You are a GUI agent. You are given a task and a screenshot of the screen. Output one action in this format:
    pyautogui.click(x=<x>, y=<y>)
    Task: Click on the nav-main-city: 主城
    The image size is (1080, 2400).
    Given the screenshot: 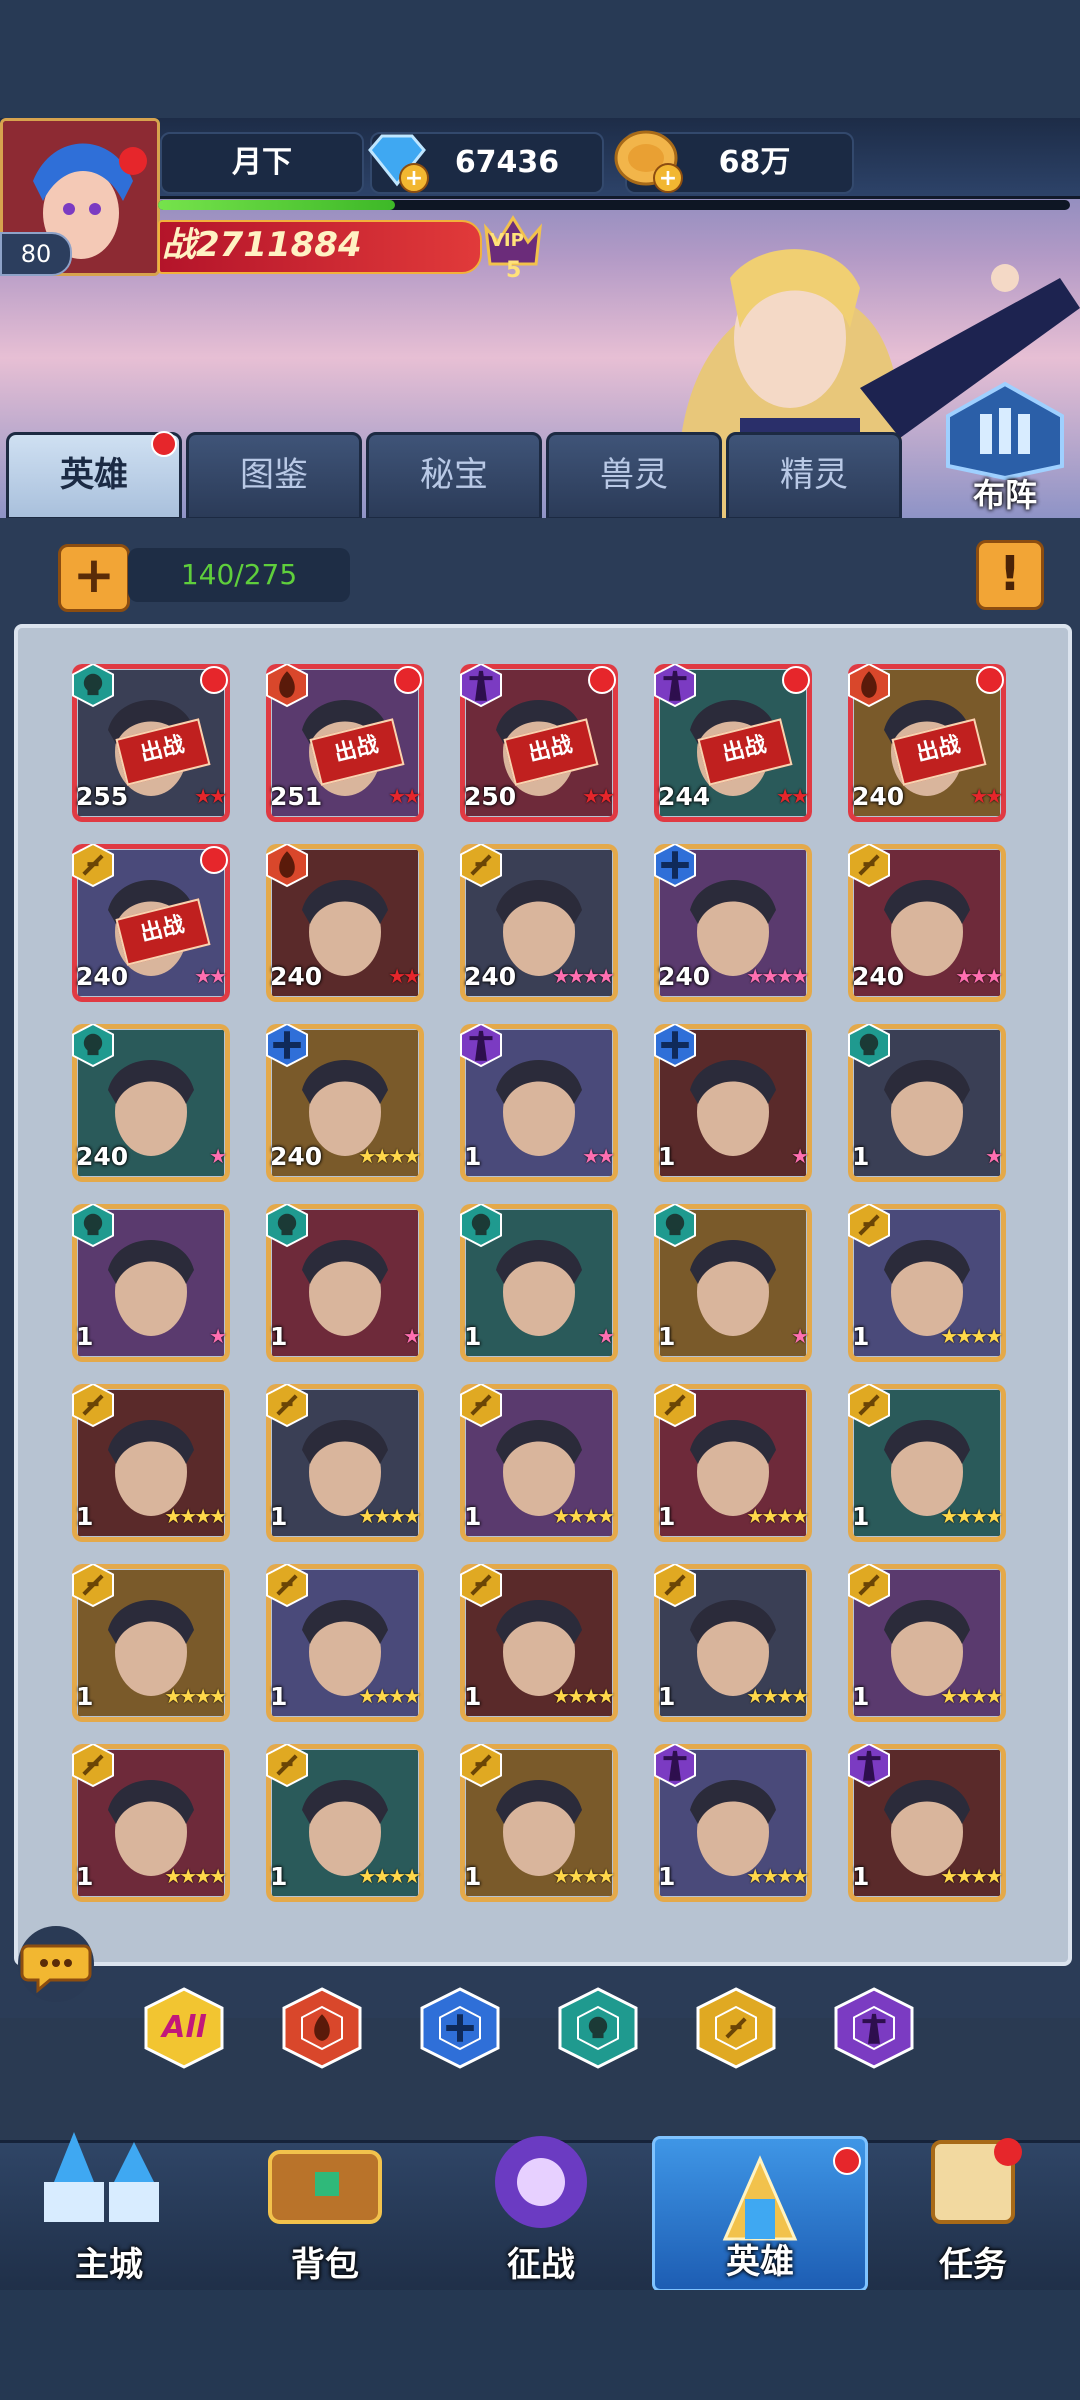 What is the action you would take?
    pyautogui.click(x=109, y=2202)
    